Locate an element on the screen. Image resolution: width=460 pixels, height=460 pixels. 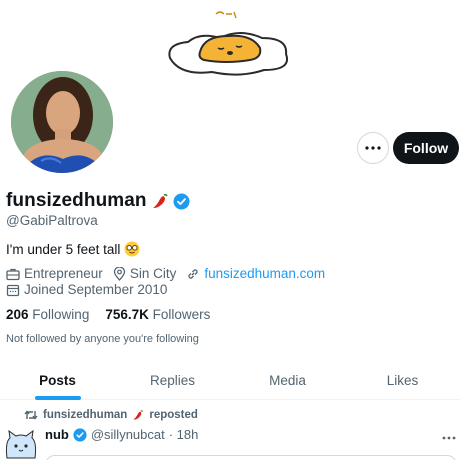
repost-indicator: funsizedhuman reposted is located at coordinates (111, 415).